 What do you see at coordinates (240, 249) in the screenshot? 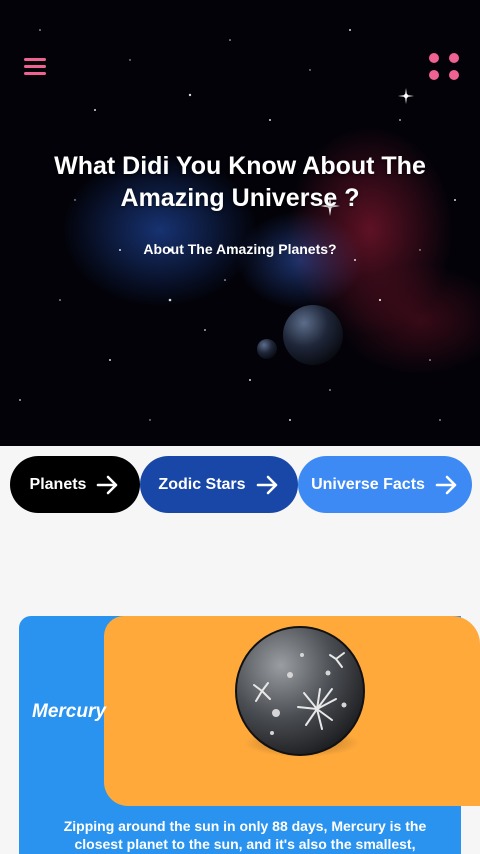
I see `hero-subtitle: About The Amazing Planets?` at bounding box center [240, 249].